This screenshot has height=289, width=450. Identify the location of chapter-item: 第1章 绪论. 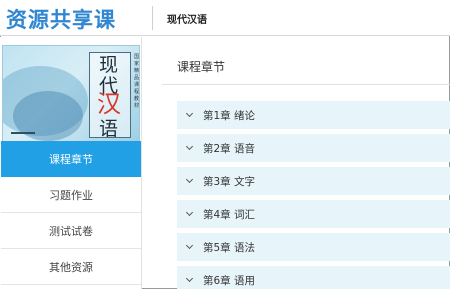
(313, 115).